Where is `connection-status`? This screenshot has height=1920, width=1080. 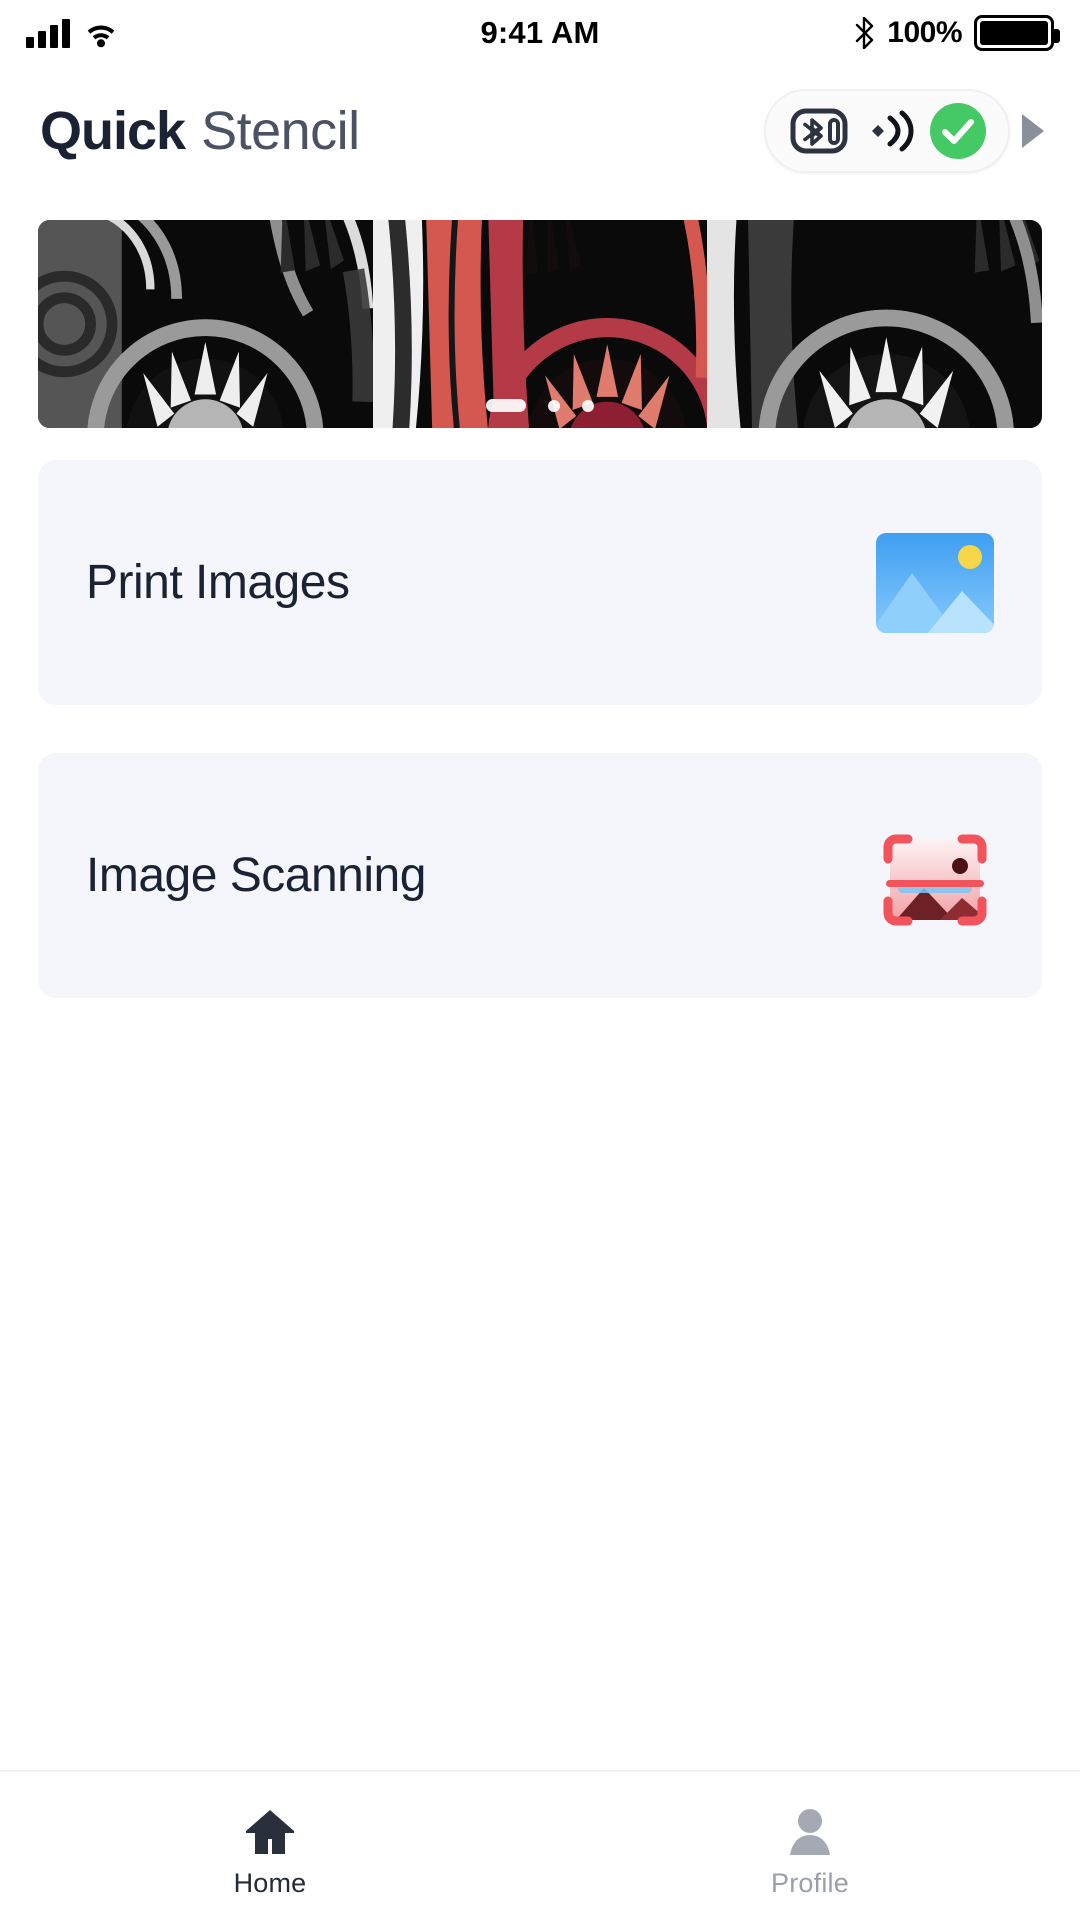 connection-status is located at coordinates (904, 131).